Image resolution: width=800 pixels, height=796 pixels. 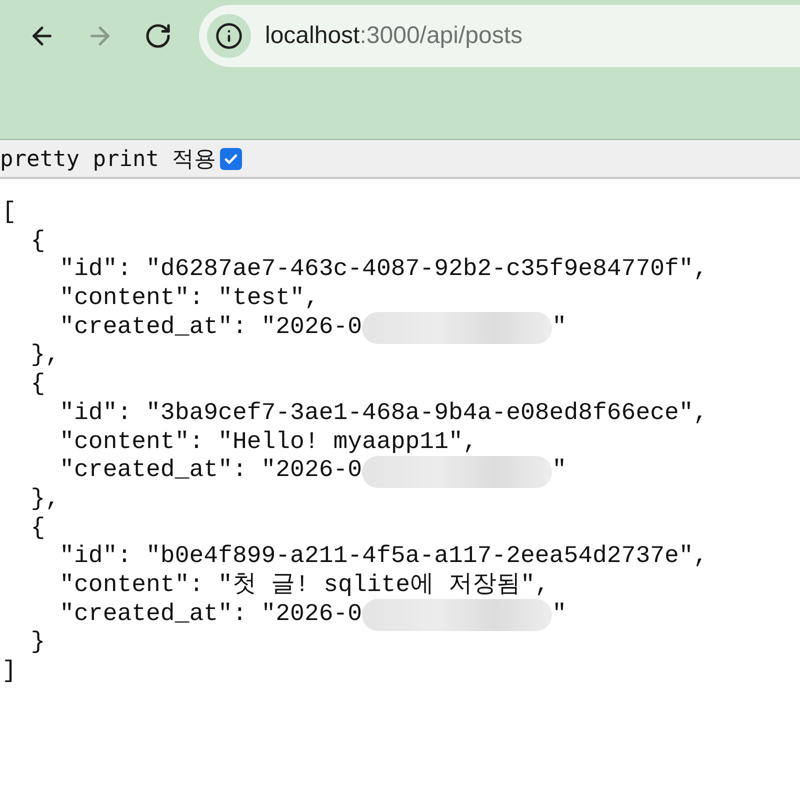 I want to click on json-line: "content": "Hello! myaapp11",, so click(x=268, y=443).